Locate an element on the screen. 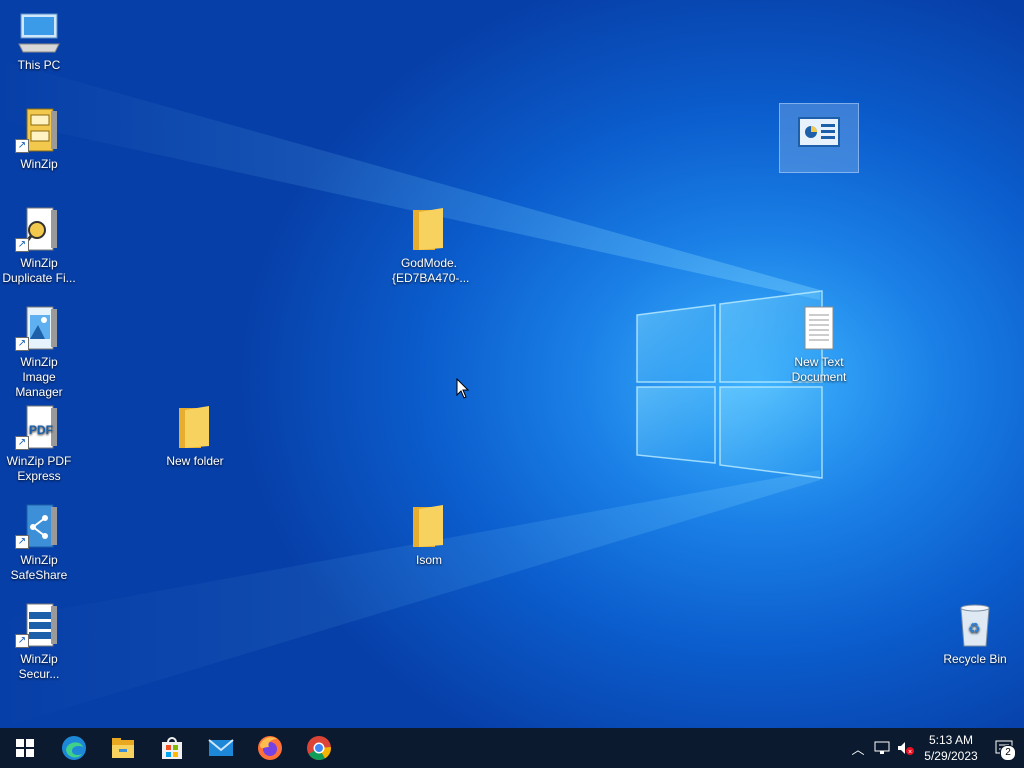 This screenshot has height=768, width=1024. network-button is located at coordinates (882, 748).